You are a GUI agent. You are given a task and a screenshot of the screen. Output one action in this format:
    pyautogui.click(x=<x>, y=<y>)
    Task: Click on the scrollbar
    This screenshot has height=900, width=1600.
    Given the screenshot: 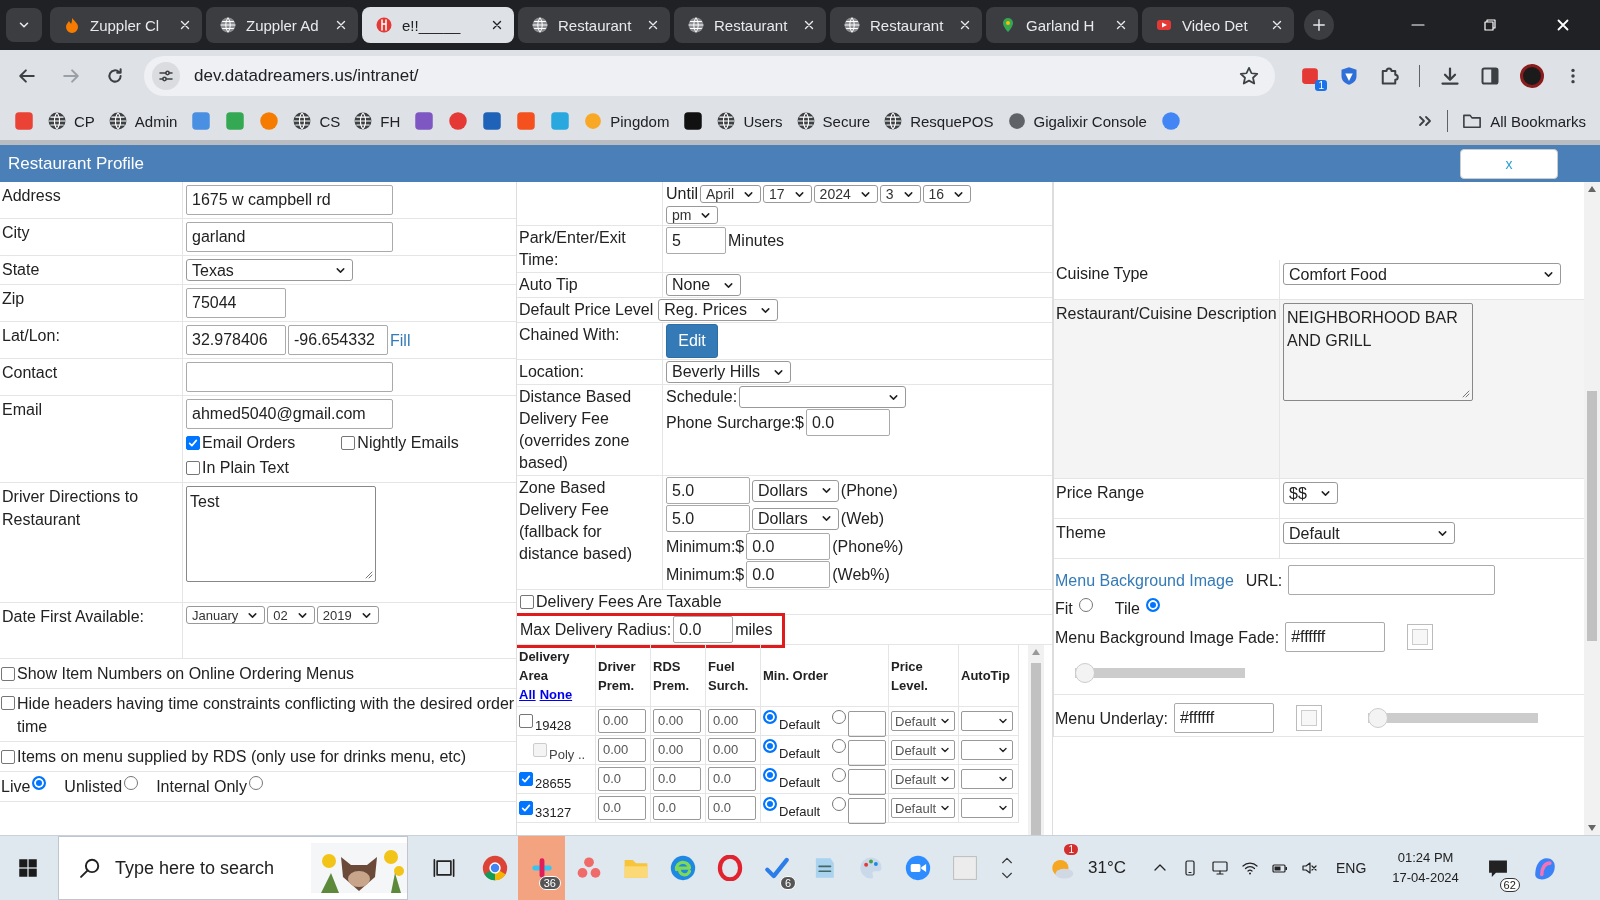 What is the action you would take?
    pyautogui.click(x=1592, y=508)
    